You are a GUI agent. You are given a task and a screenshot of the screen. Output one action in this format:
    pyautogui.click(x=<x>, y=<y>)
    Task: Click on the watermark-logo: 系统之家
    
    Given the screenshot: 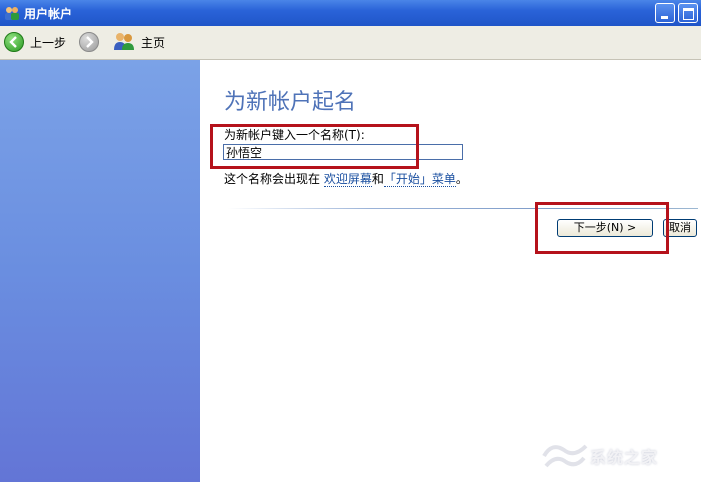 What is the action you would take?
    pyautogui.click(x=619, y=455)
    